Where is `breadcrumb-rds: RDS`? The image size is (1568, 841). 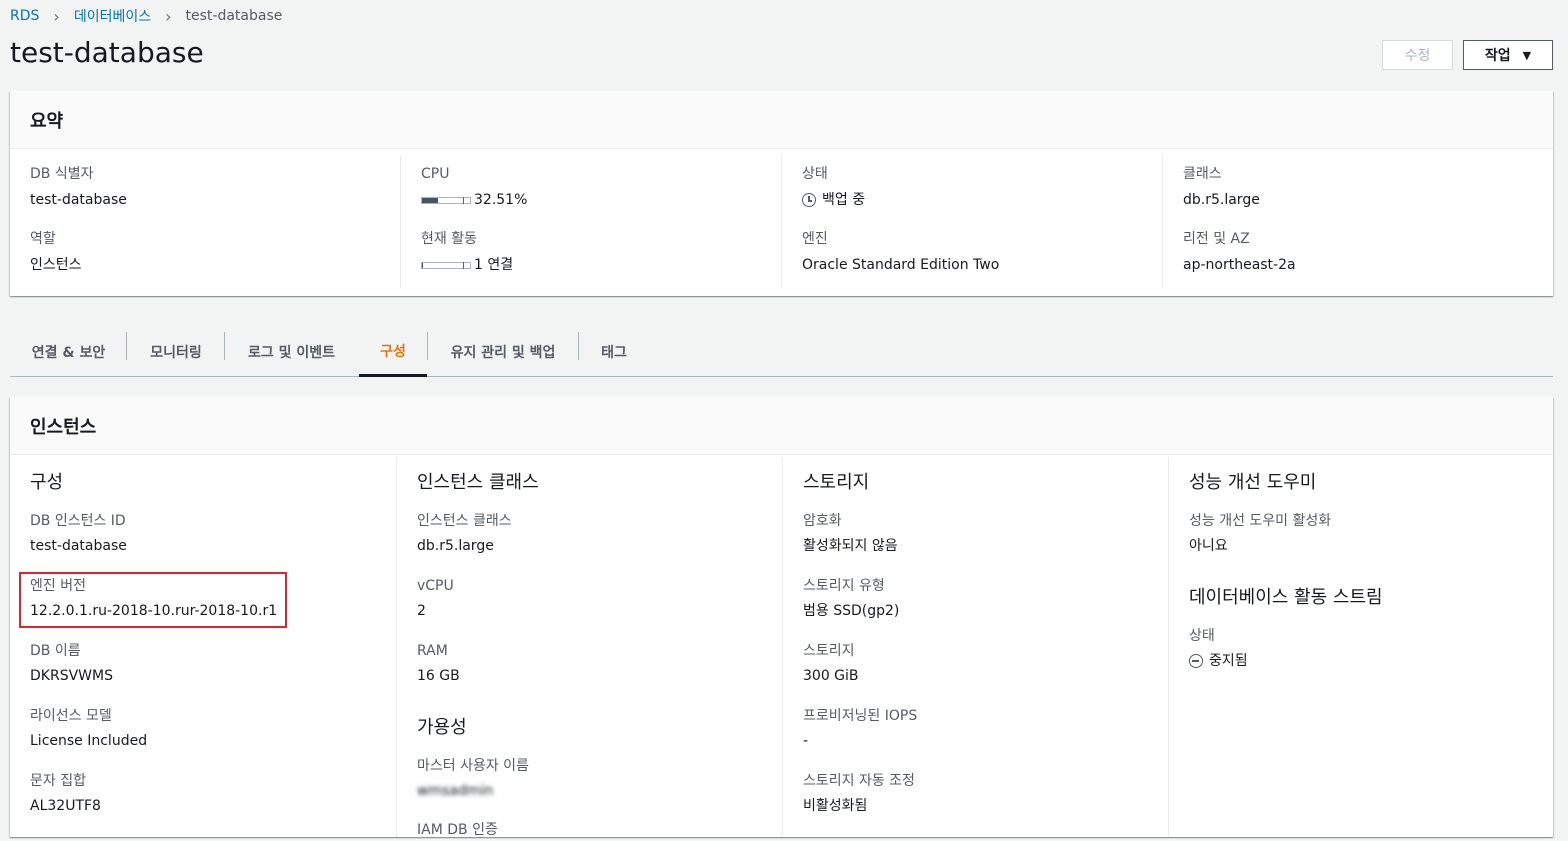
breadcrumb-rds: RDS is located at coordinates (24, 16).